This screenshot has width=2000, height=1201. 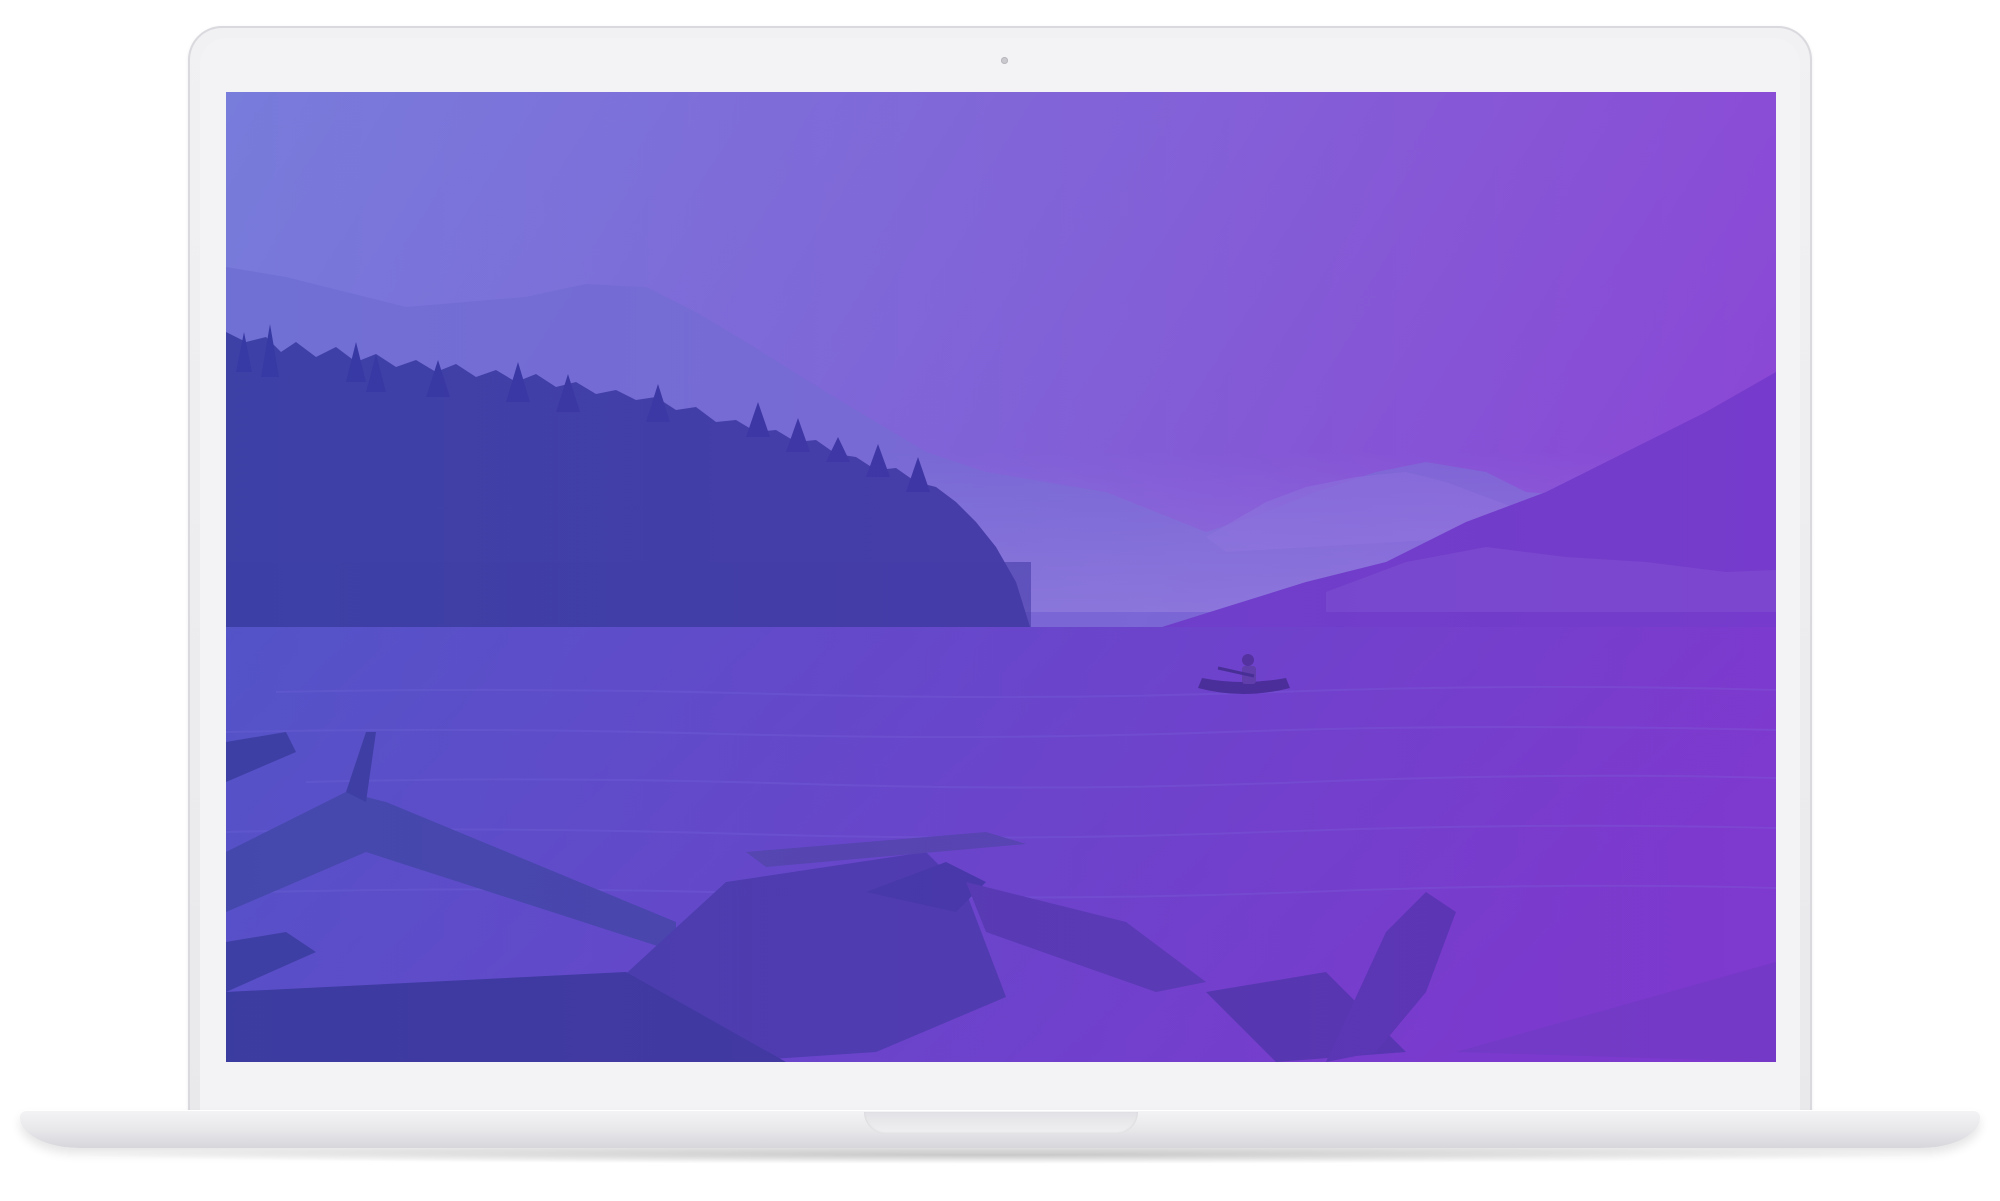 What do you see at coordinates (1000, 1155) in the screenshot?
I see `laptop-shadow` at bounding box center [1000, 1155].